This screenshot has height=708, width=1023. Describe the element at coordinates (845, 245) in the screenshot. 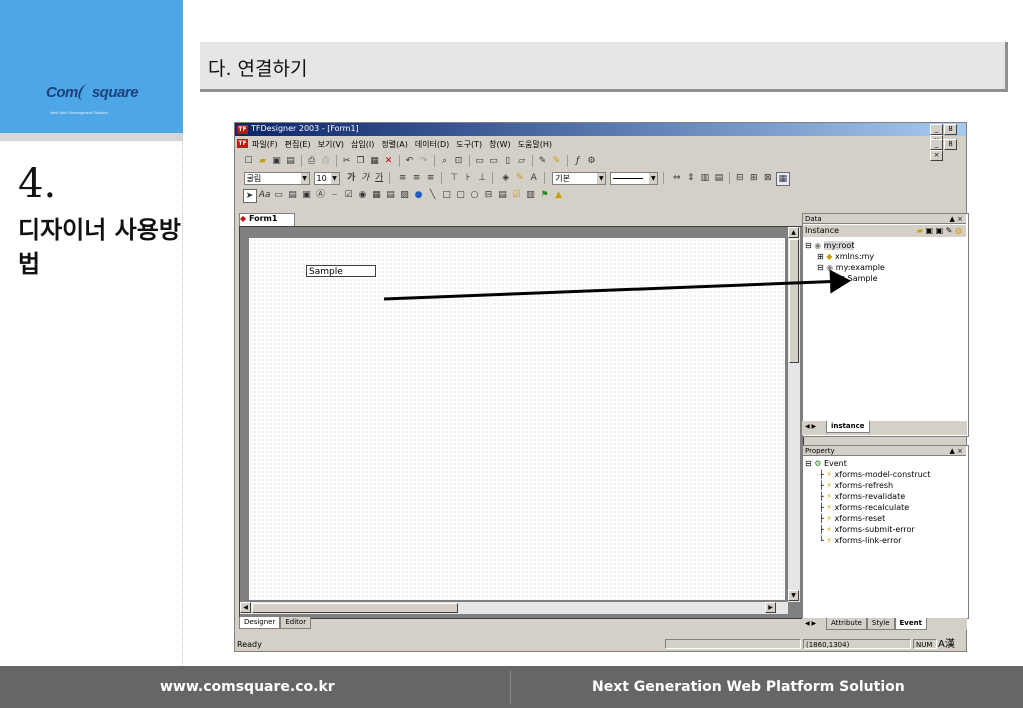

I see `tree-node-root: ⊟ ◉ my:root` at that location.